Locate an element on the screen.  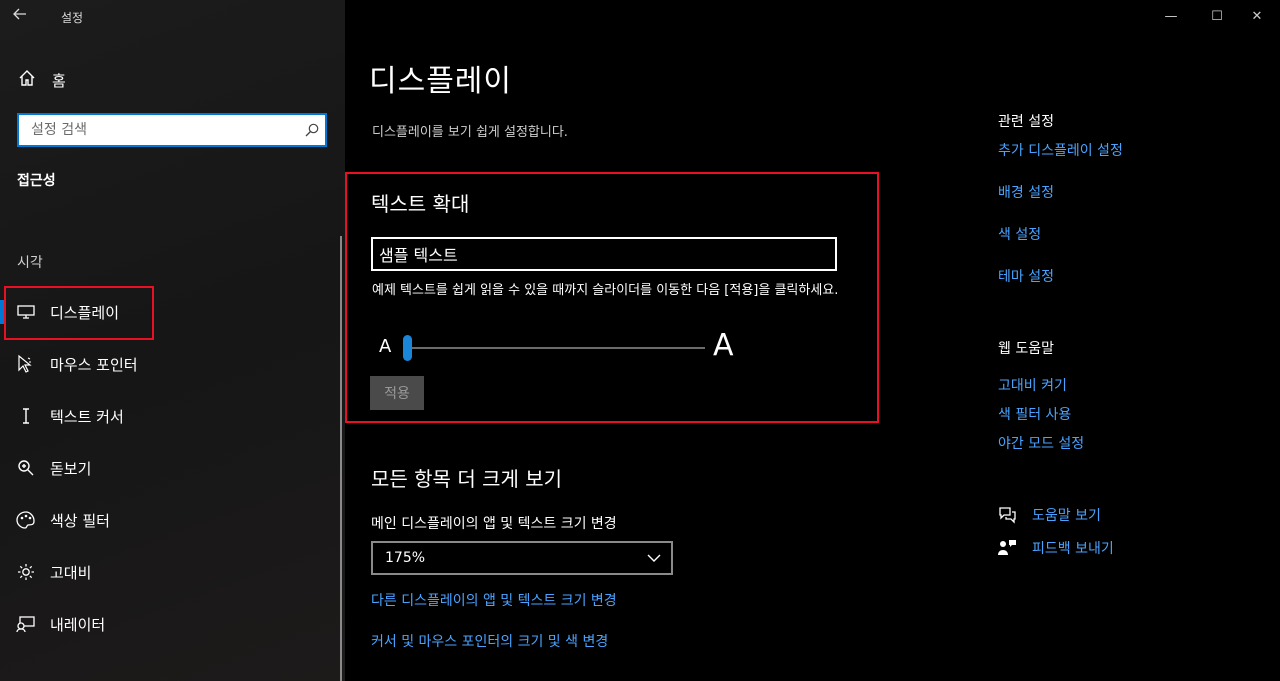
sidebar-item-text-cursor: 텍스트 커서 is located at coordinates (172, 416).